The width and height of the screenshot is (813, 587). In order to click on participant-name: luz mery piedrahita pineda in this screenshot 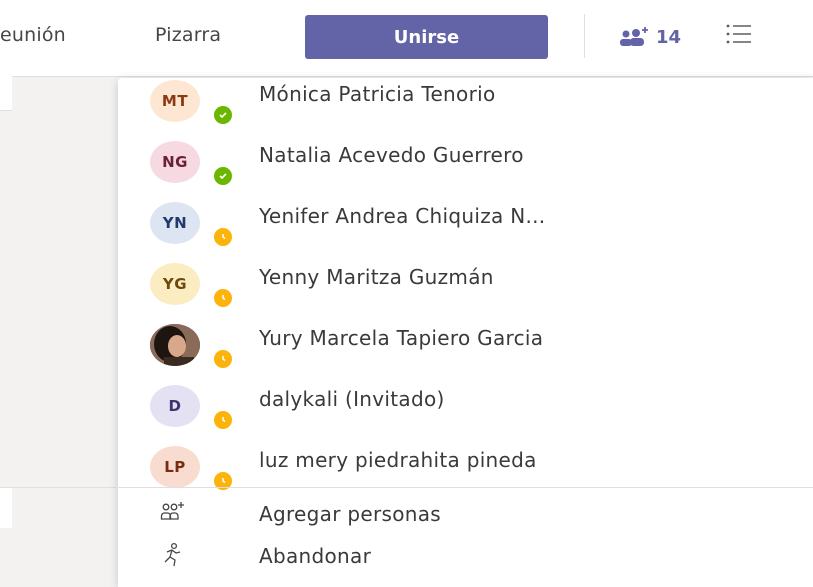, I will do `click(398, 460)`.